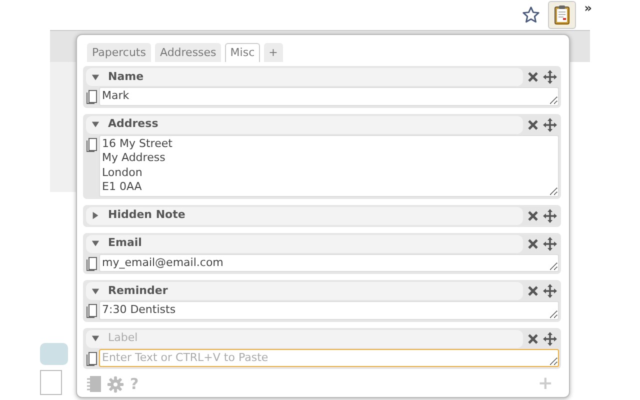  I want to click on tab: Misc, so click(242, 52).